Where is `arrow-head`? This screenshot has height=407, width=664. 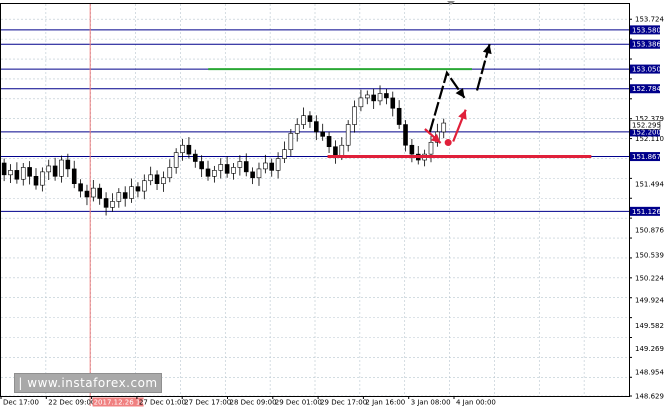
arrow-head is located at coordinates (460, 93).